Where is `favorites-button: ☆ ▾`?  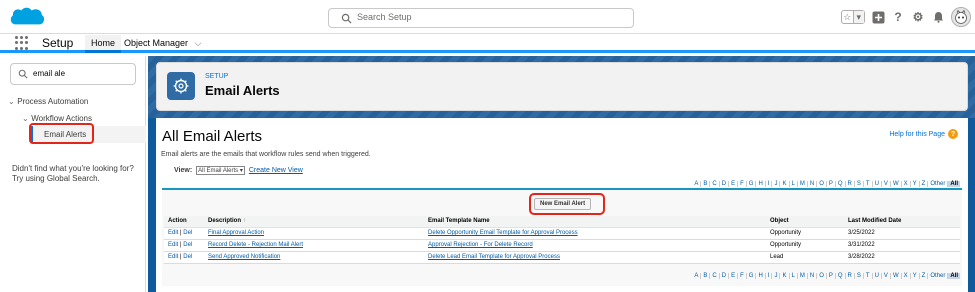 favorites-button: ☆ ▾ is located at coordinates (853, 17).